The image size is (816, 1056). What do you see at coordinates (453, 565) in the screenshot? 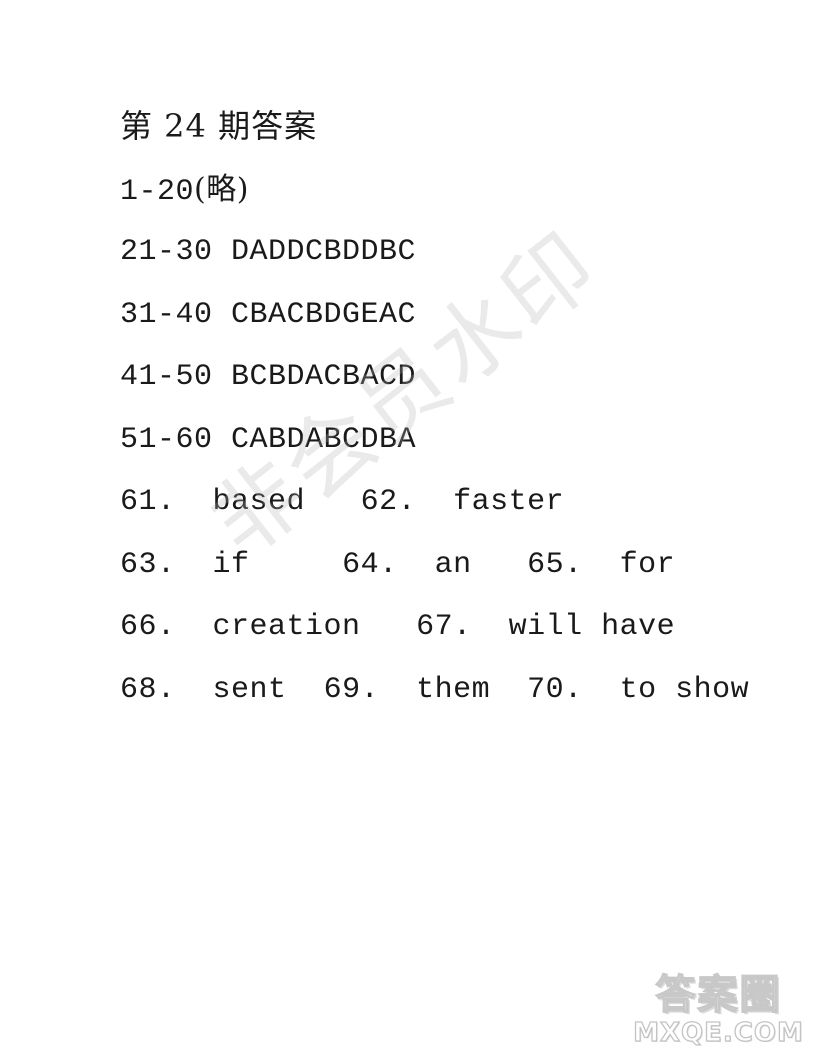
I see `answer: an` at bounding box center [453, 565].